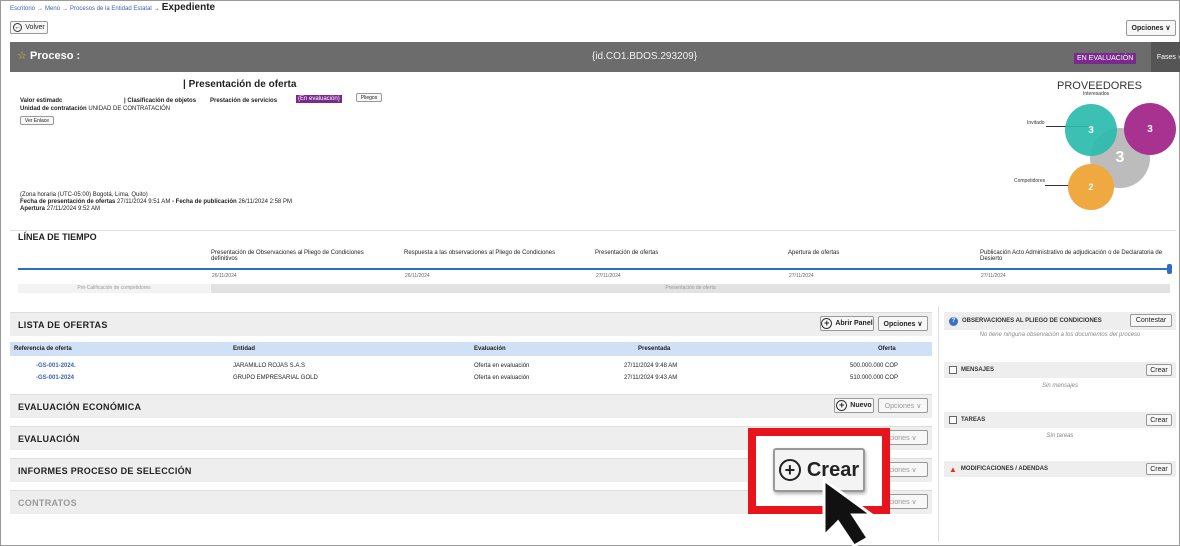  What do you see at coordinates (903, 405) in the screenshot?
I see `econ-options-button: Opciones ∨` at bounding box center [903, 405].